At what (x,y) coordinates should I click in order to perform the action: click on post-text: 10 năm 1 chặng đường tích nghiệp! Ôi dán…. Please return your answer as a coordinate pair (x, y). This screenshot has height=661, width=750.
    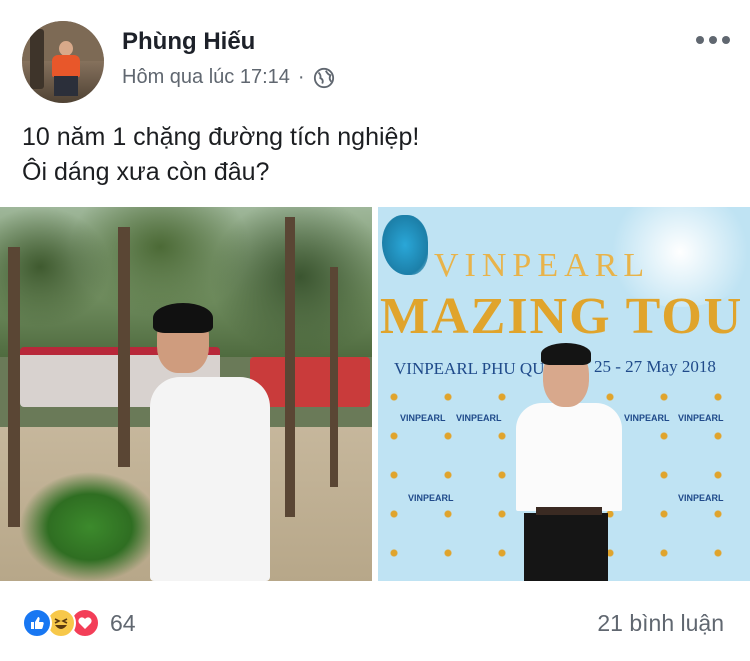
    Looking at the image, I should click on (220, 155).